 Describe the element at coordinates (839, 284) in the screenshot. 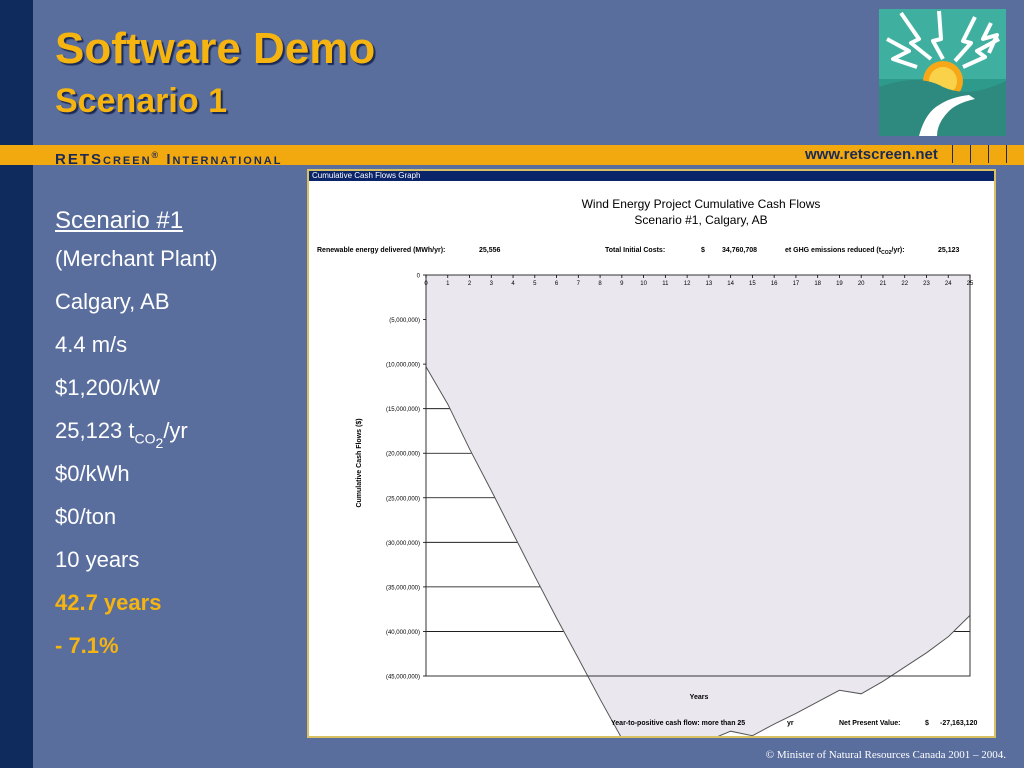

I see `x-tick-label: 19` at that location.